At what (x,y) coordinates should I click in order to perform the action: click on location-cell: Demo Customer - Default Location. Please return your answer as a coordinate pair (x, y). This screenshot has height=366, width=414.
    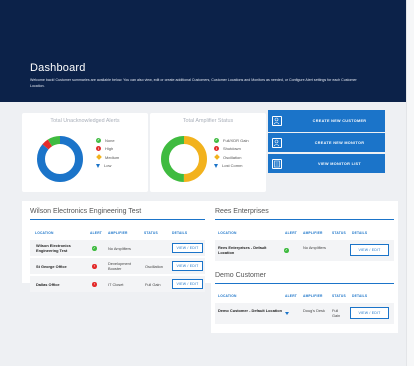
    Looking at the image, I should click on (250, 310).